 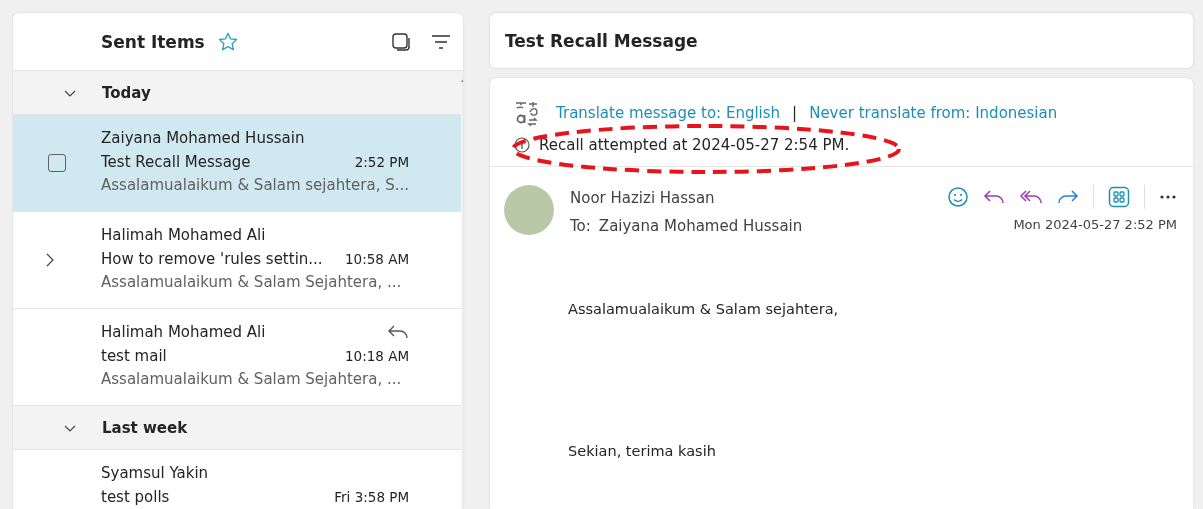 I want to click on translate-link: Translate message to: English, so click(x=668, y=113).